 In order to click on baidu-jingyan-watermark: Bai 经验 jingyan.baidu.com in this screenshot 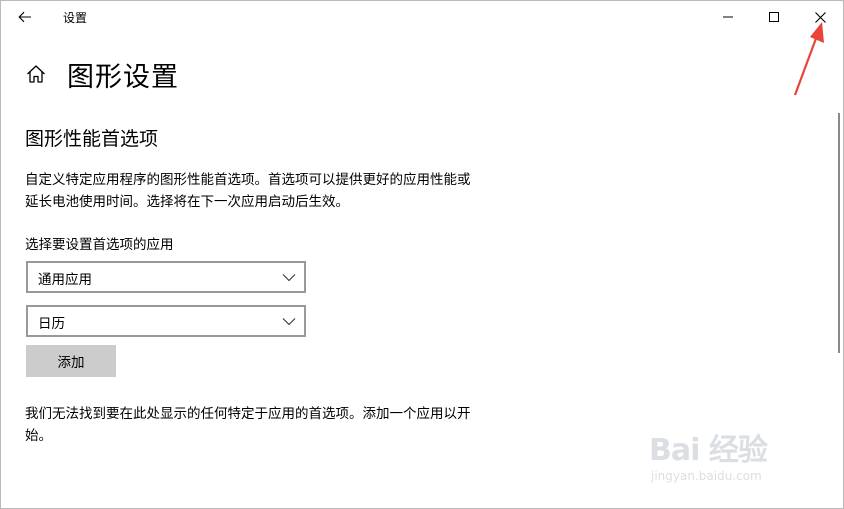, I will do `click(729, 459)`.